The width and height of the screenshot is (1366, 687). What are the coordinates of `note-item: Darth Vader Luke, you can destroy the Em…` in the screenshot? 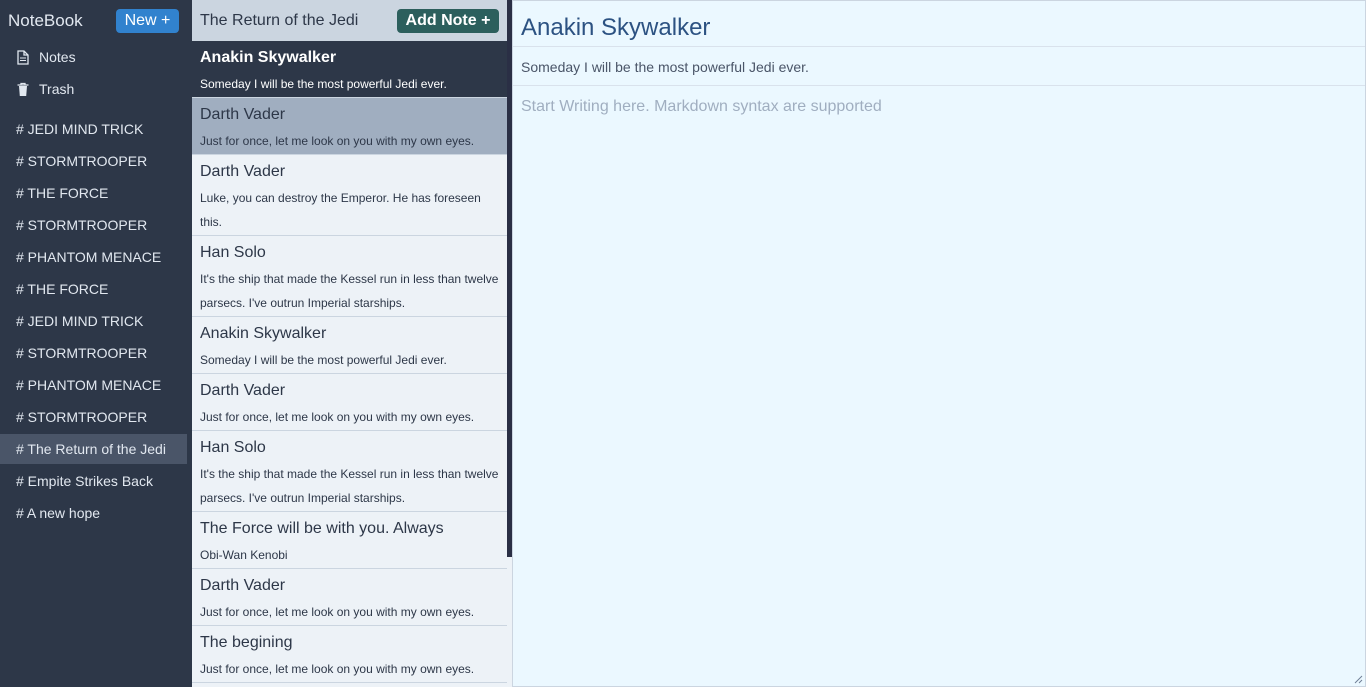 It's located at (349, 195).